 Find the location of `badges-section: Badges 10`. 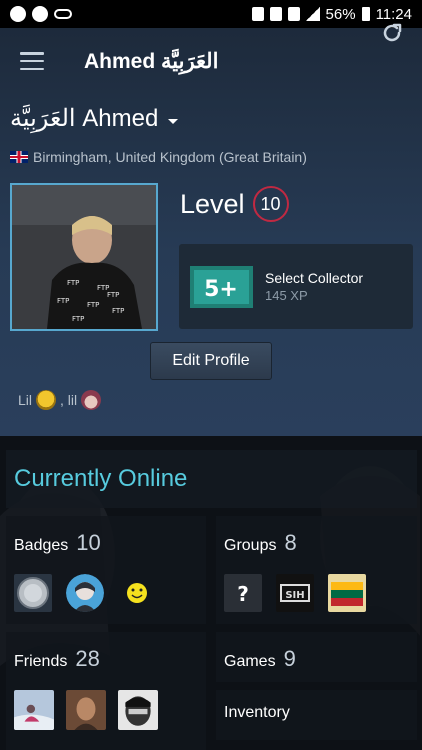

badges-section: Badges 10 is located at coordinates (106, 570).